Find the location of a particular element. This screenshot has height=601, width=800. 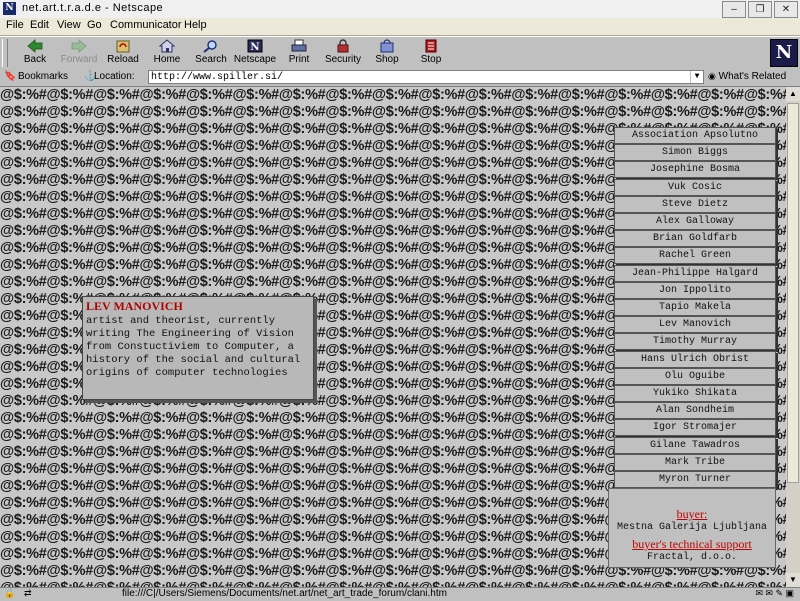

artist-link: Yukiko Shikata is located at coordinates (695, 393).